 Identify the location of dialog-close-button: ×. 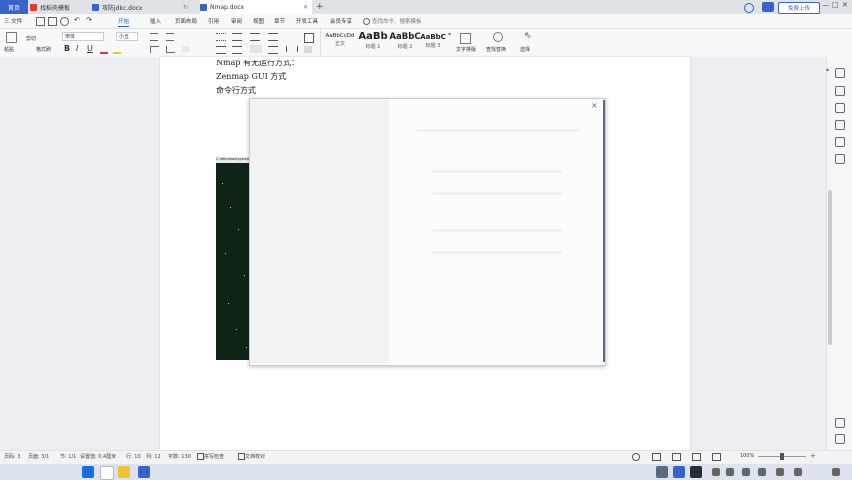
(594, 105).